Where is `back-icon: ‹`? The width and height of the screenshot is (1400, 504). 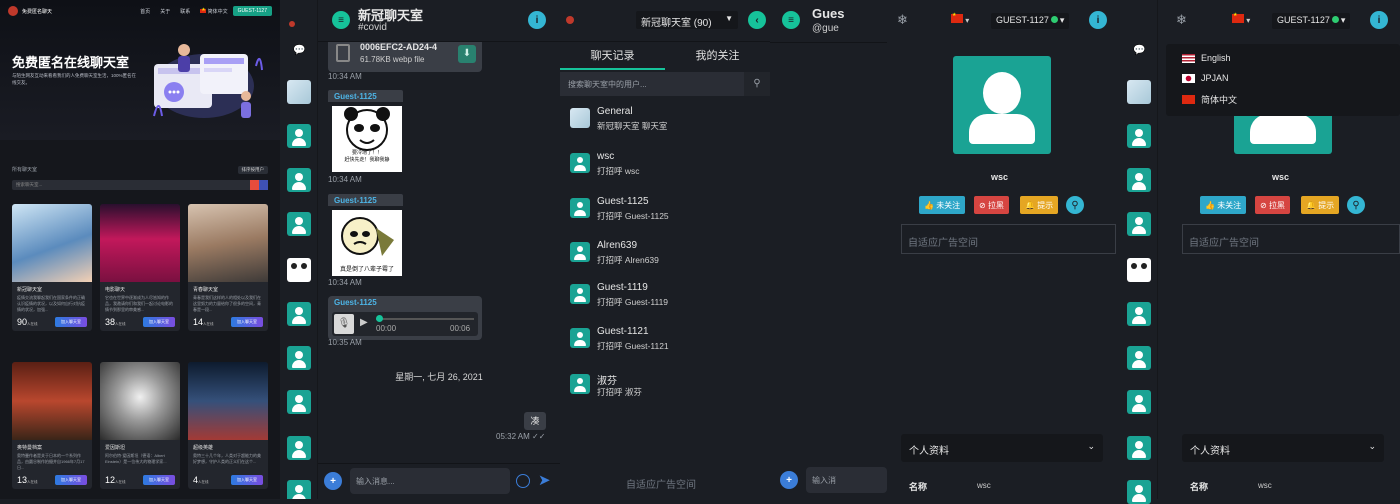
back-icon: ‹ is located at coordinates (757, 20).